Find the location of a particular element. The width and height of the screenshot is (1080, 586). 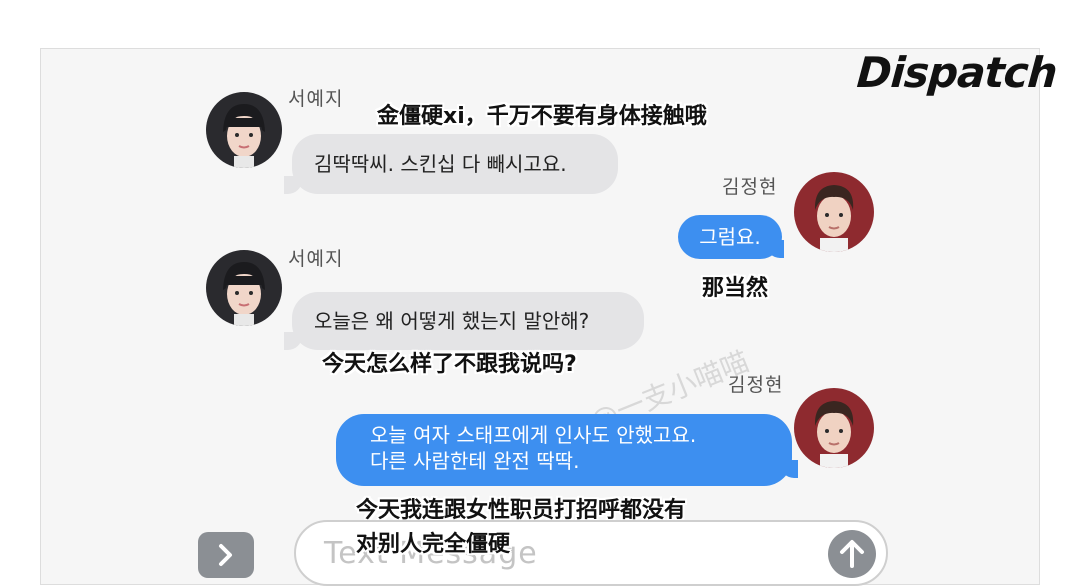

message-bubble: 김딱딱씨. 스킨십 다 빼시고요. is located at coordinates (455, 164).